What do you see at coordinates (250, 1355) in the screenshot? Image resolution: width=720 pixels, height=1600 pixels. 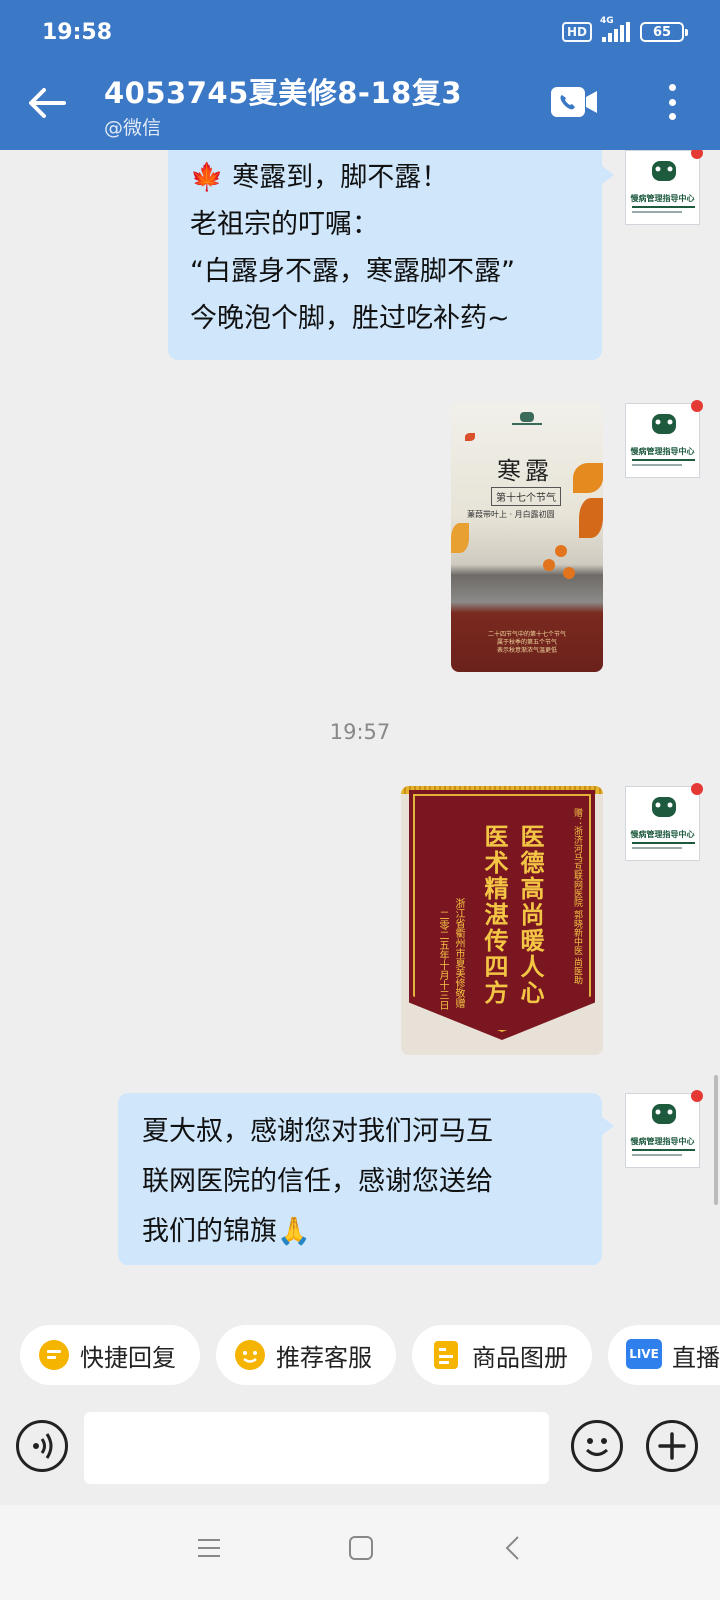 I see `service-icon` at bounding box center [250, 1355].